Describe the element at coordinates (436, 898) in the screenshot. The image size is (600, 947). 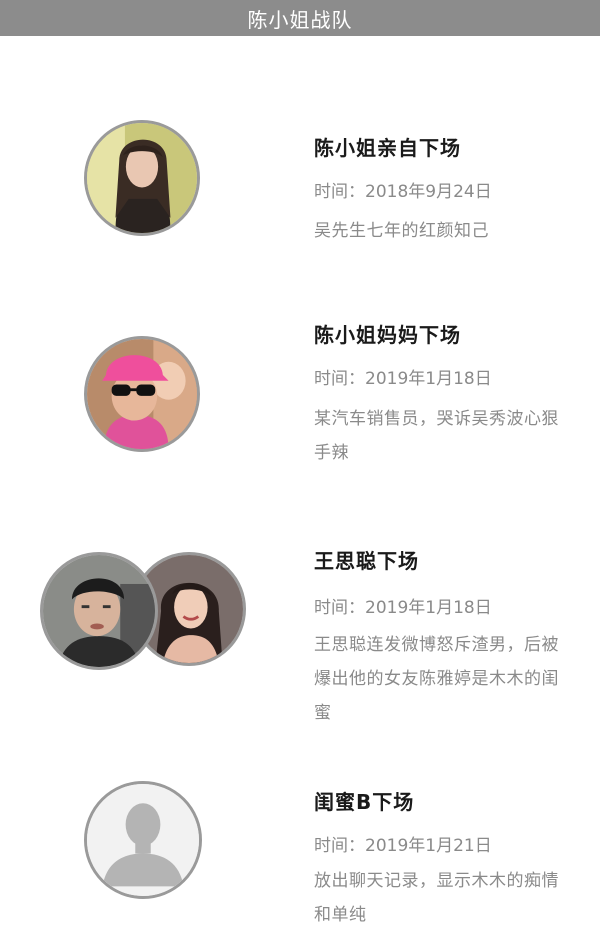
I see `entry-description: 放出聊天记录，显示木木的痴情和单纯` at that location.